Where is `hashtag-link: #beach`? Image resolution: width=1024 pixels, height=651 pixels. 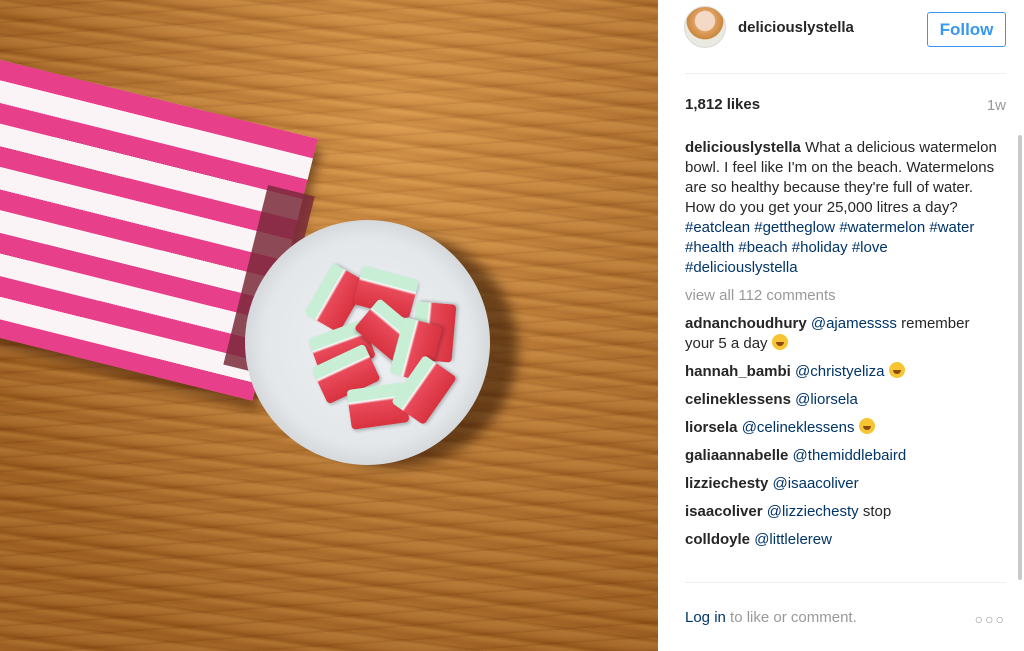 hashtag-link: #beach is located at coordinates (762, 247).